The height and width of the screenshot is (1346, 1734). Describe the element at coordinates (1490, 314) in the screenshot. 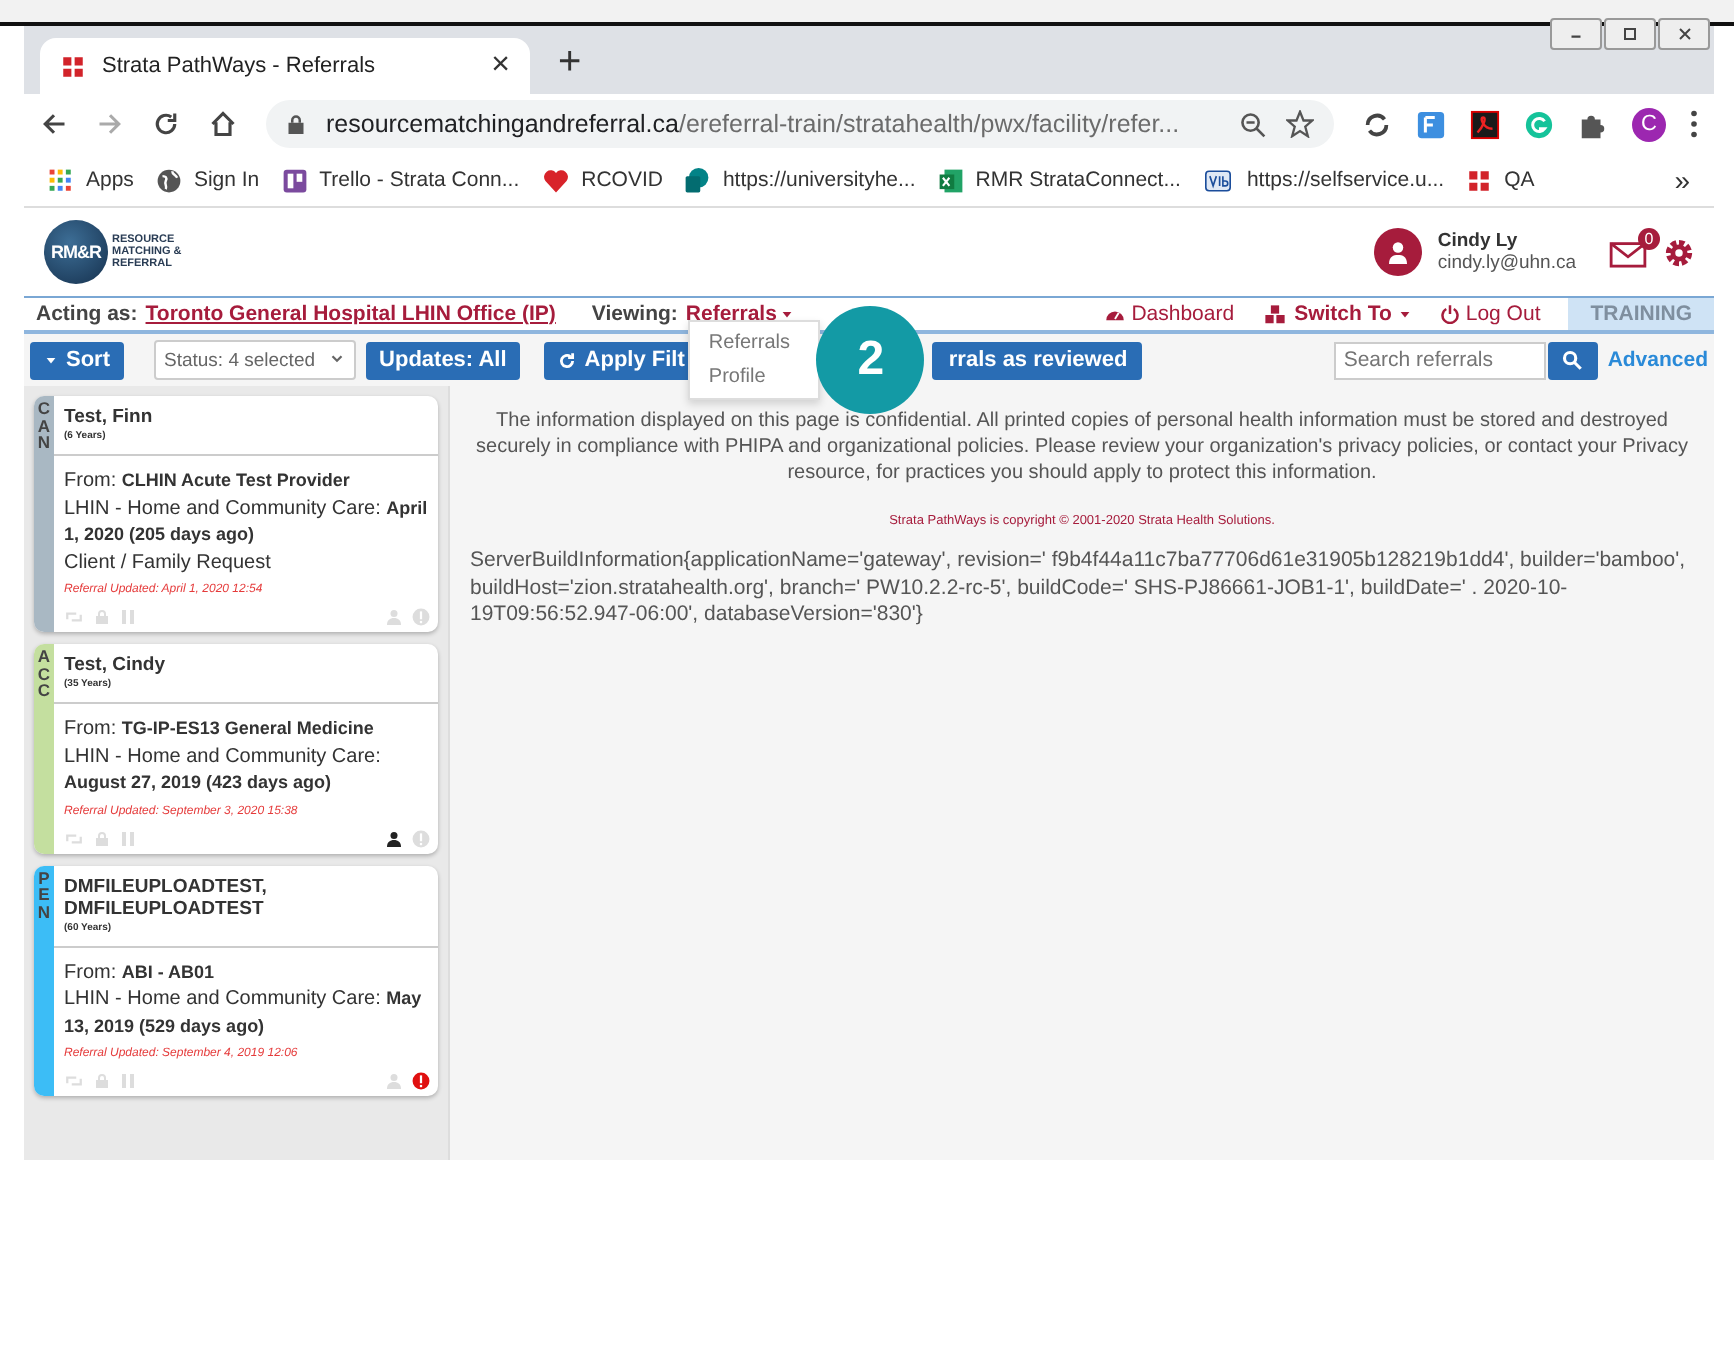

I see `nav-link: Log Out` at that location.